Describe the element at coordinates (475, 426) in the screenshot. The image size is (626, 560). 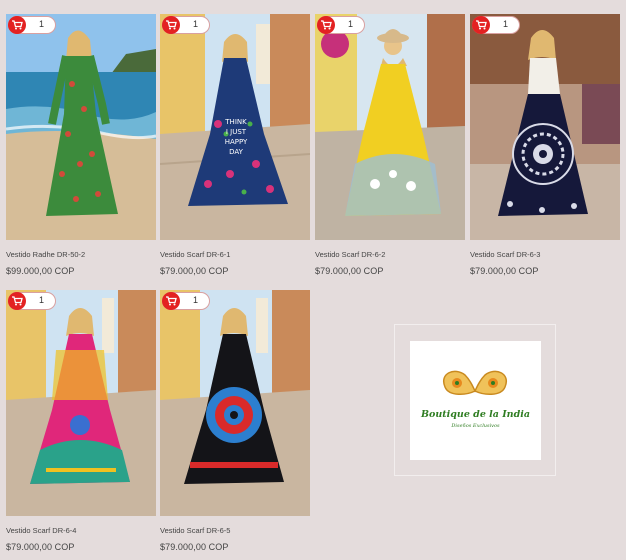
I see `brand-tagline: Diseños Exclusivos` at that location.